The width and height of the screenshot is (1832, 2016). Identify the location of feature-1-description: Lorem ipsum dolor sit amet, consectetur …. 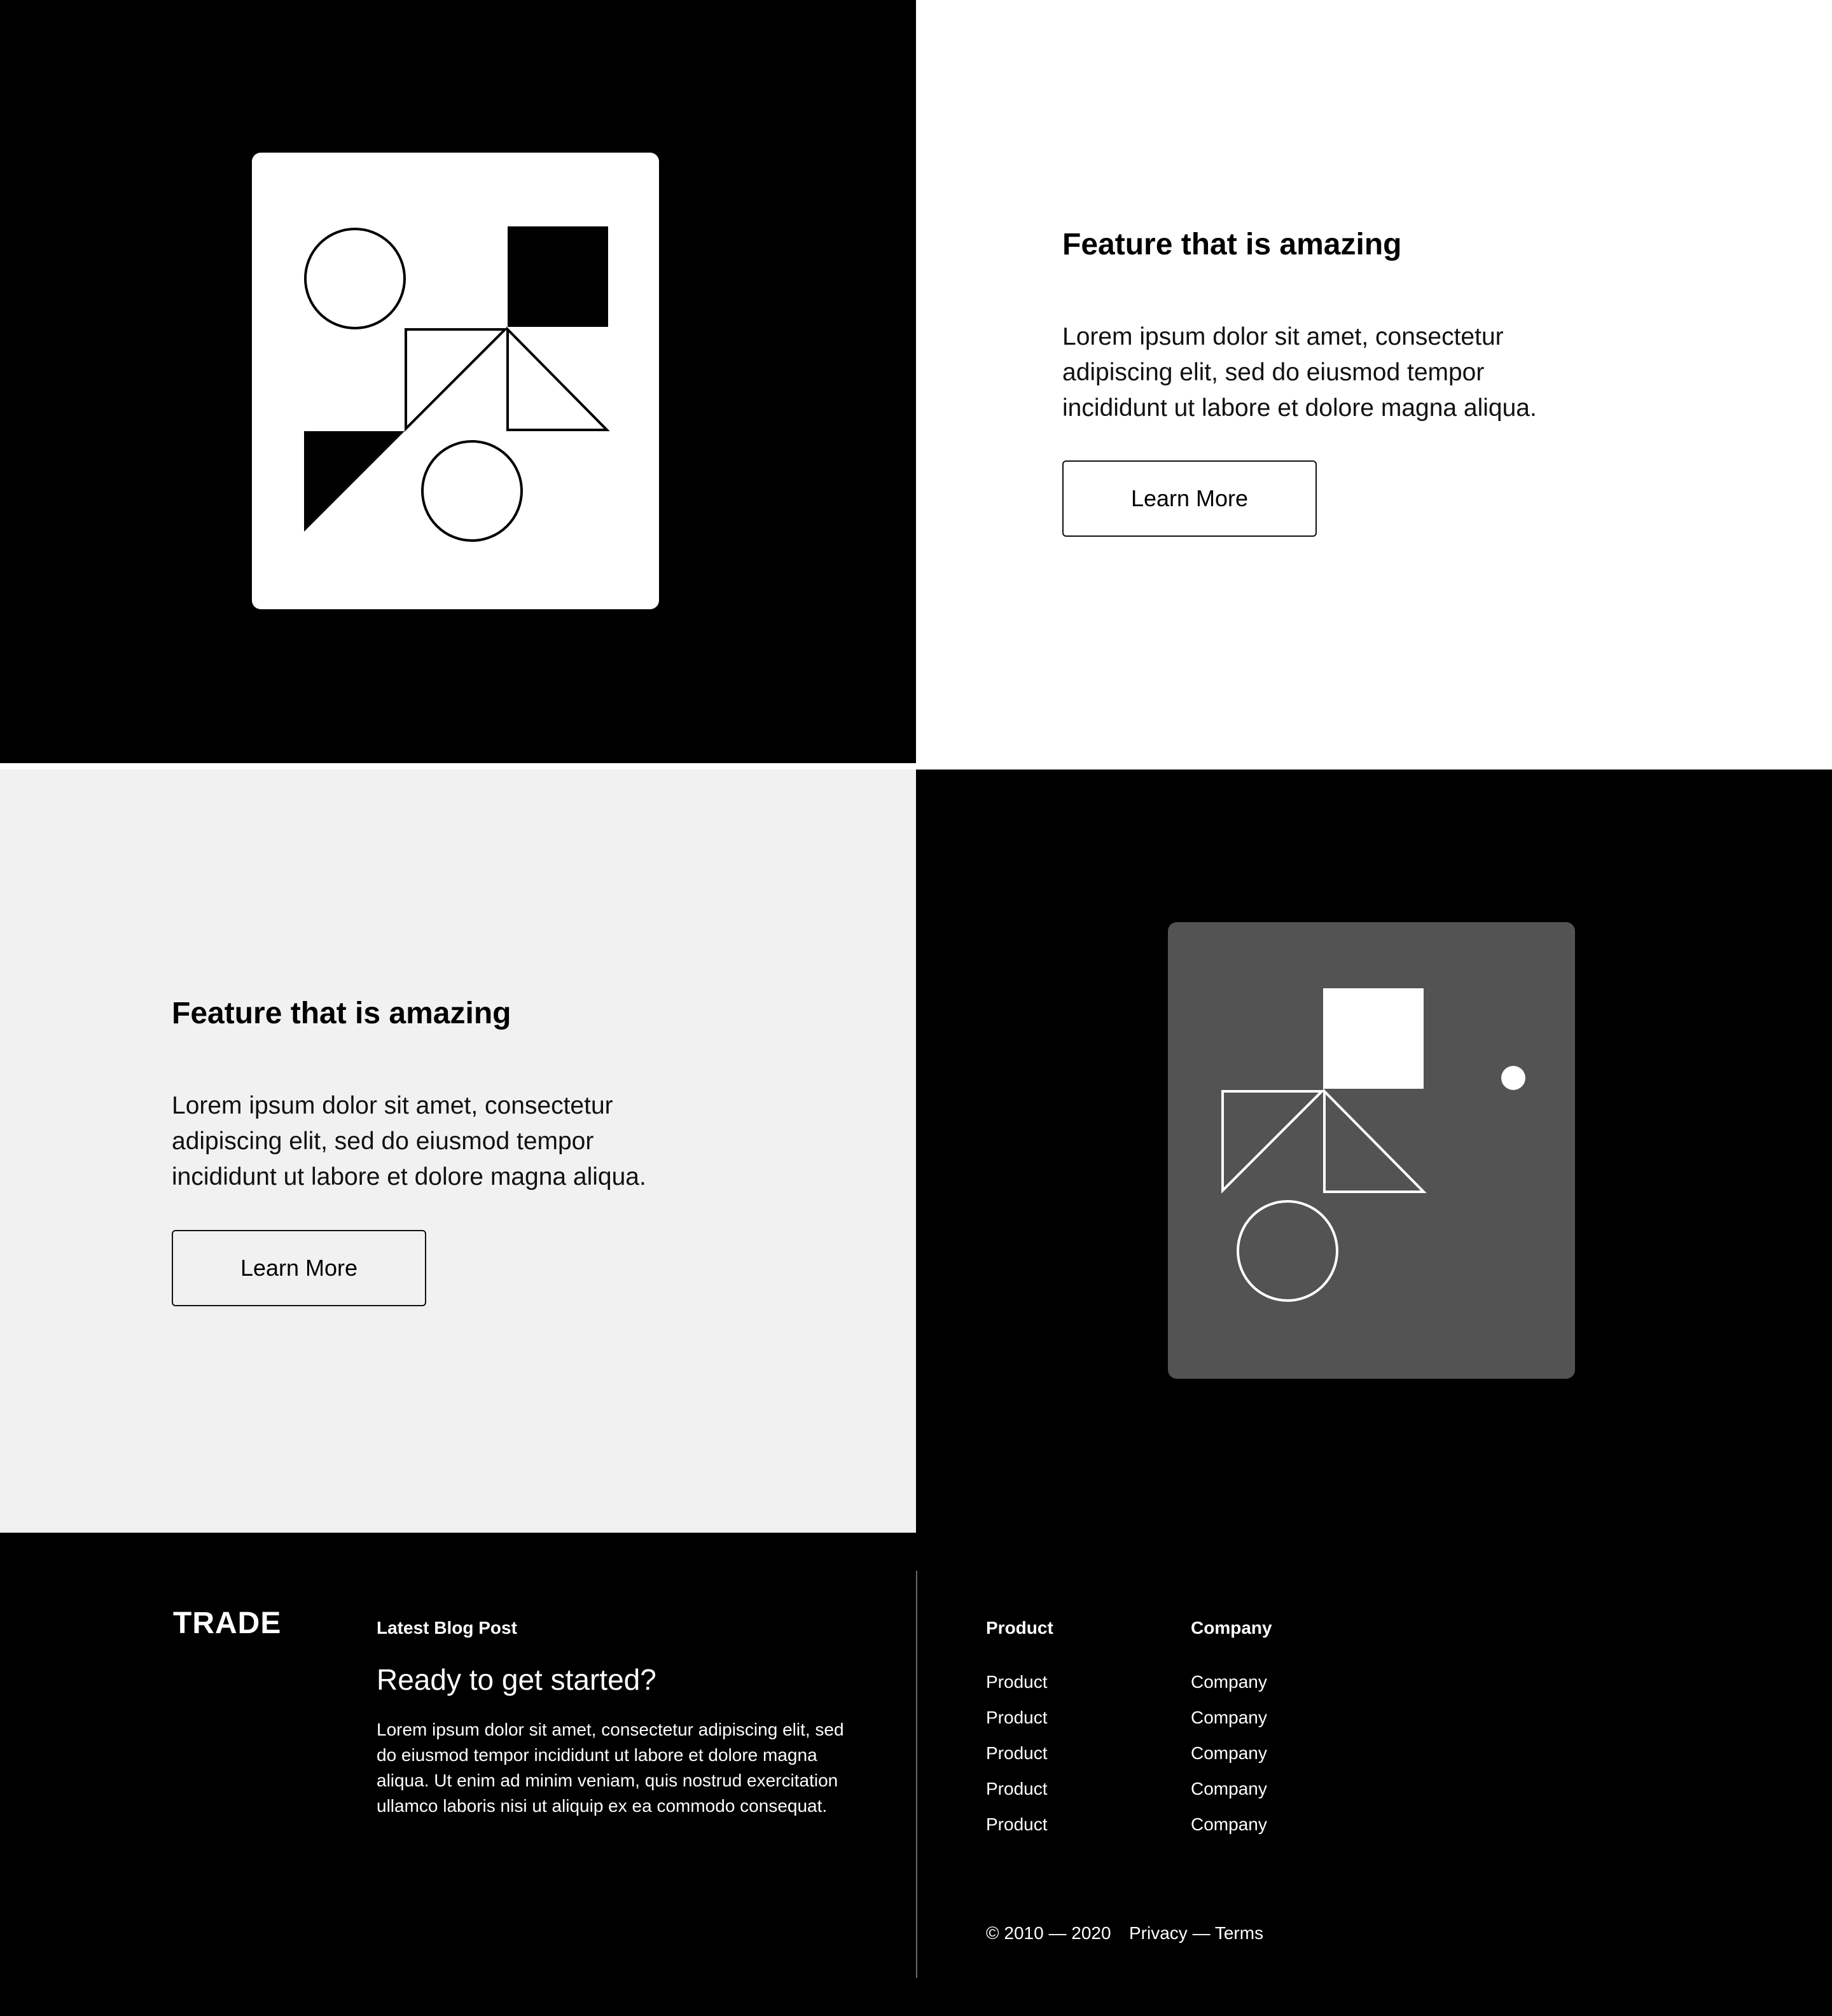
(1299, 372).